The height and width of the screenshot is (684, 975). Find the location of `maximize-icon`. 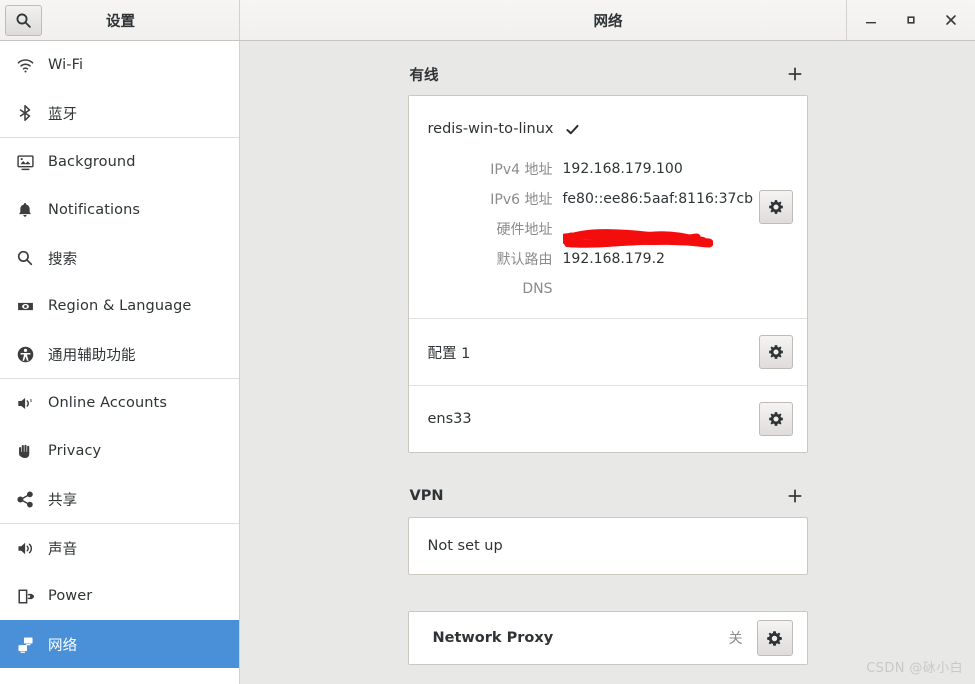

maximize-icon is located at coordinates (911, 20).